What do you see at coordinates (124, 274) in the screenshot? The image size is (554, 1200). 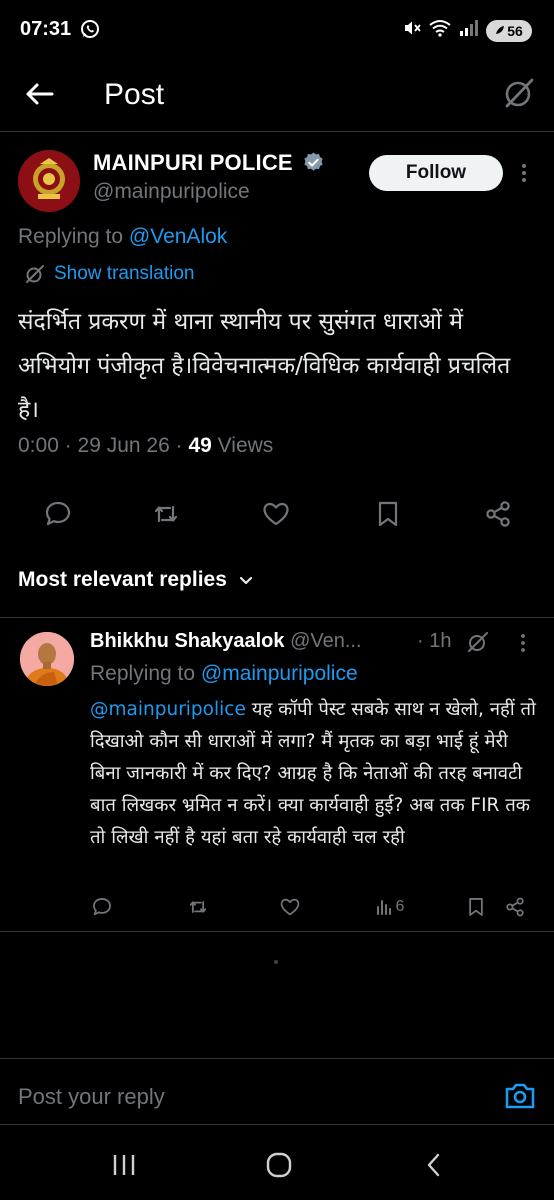 I see `show-translation-label: Show translation` at bounding box center [124, 274].